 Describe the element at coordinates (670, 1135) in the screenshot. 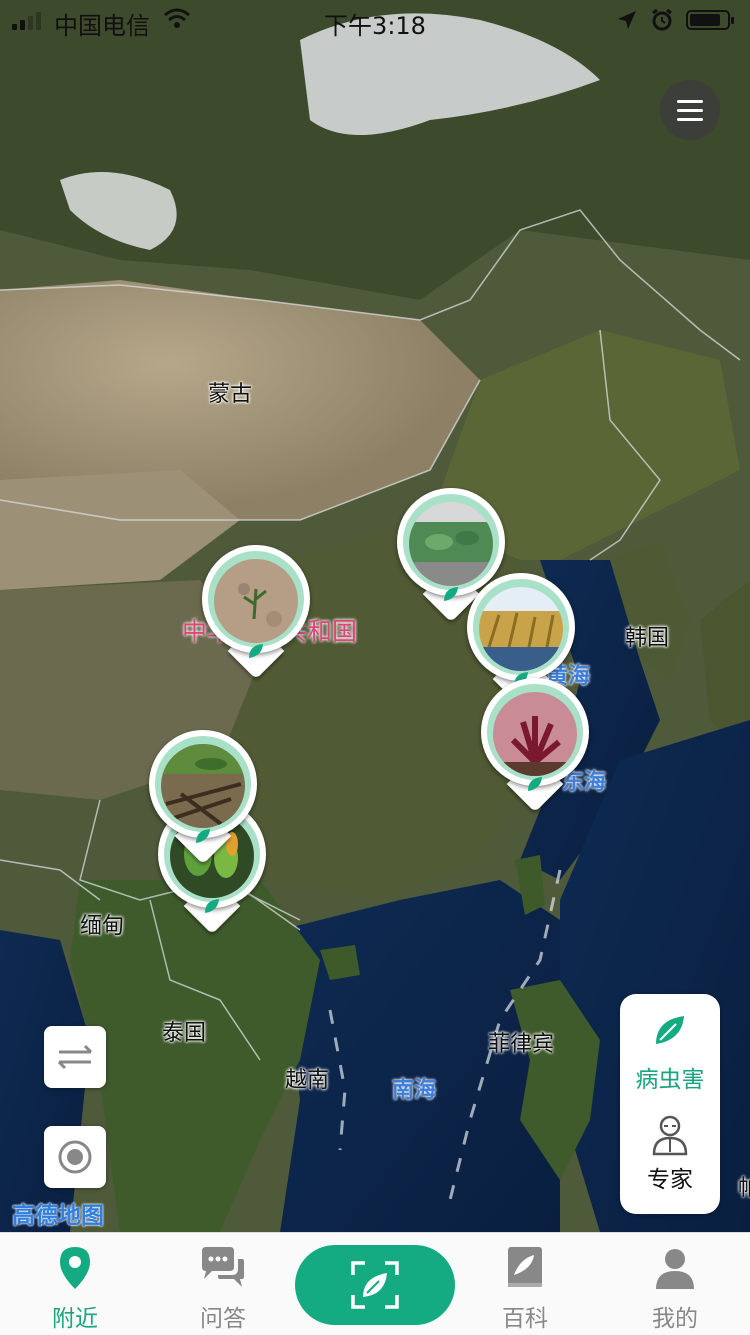

I see `expert-avatar-icon` at that location.